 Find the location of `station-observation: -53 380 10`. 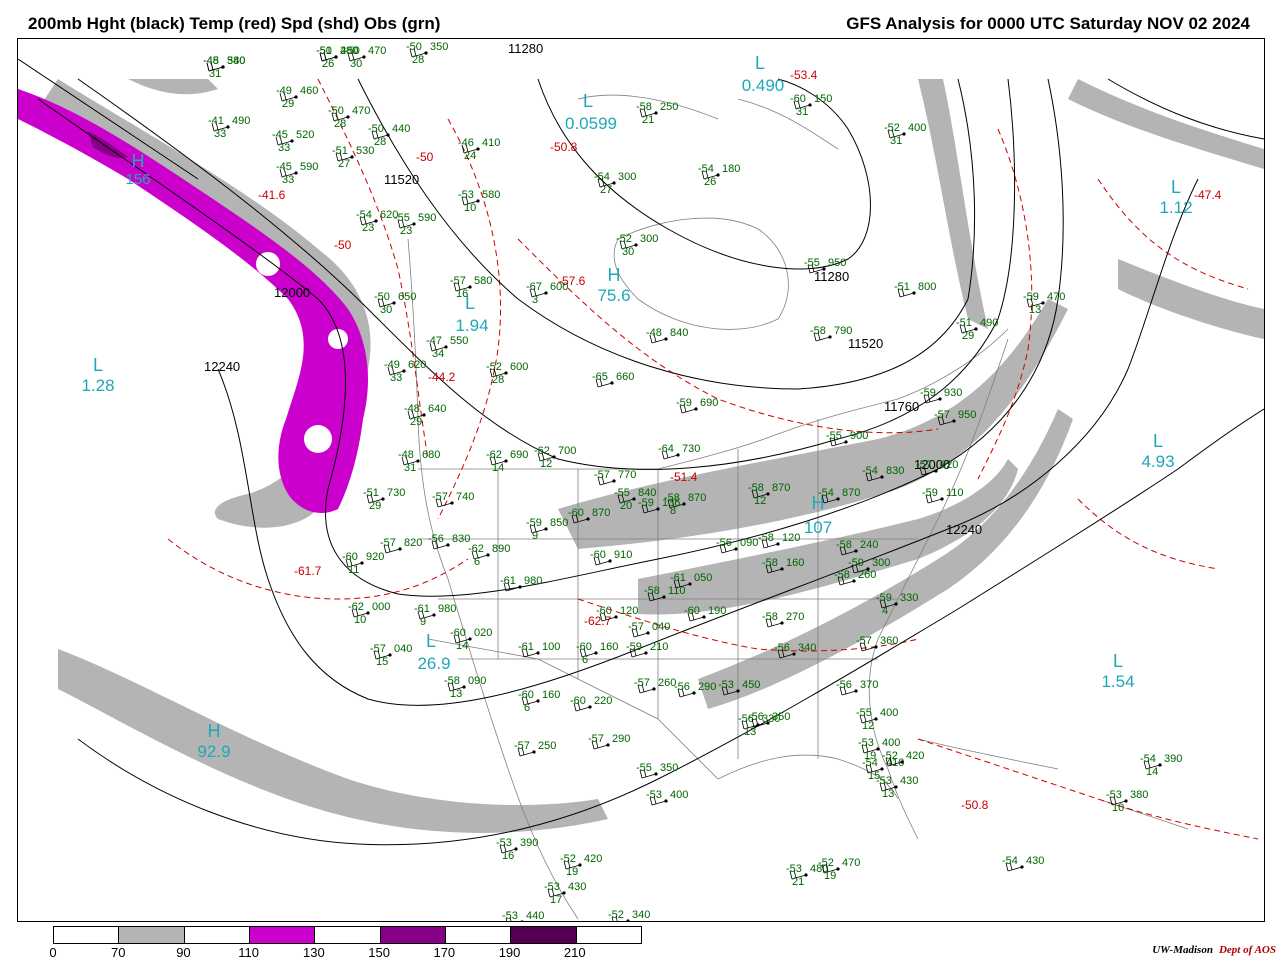

station-observation: -53 380 10 is located at coordinates (1127, 801).